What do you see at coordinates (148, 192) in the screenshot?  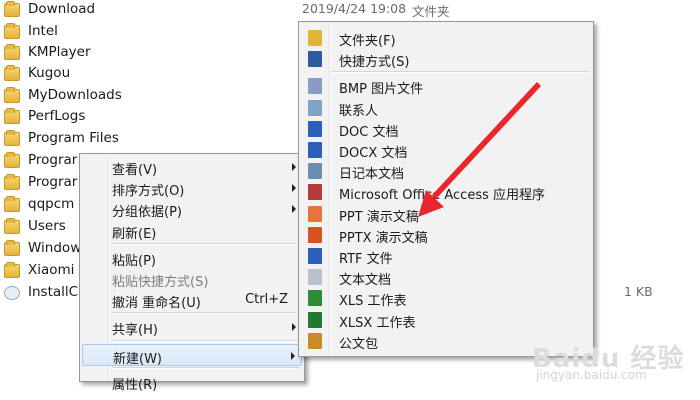 I see `menu-item-label: 排序方式(O)` at bounding box center [148, 192].